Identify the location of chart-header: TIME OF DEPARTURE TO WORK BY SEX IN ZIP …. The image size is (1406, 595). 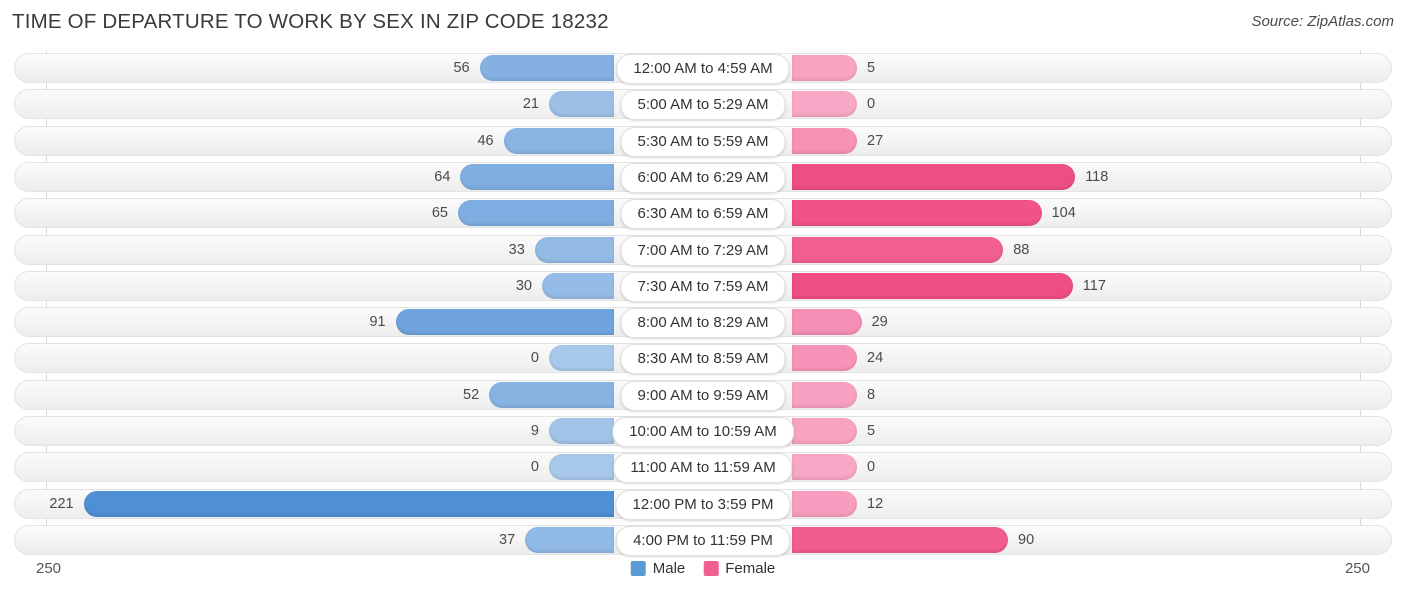
(703, 23).